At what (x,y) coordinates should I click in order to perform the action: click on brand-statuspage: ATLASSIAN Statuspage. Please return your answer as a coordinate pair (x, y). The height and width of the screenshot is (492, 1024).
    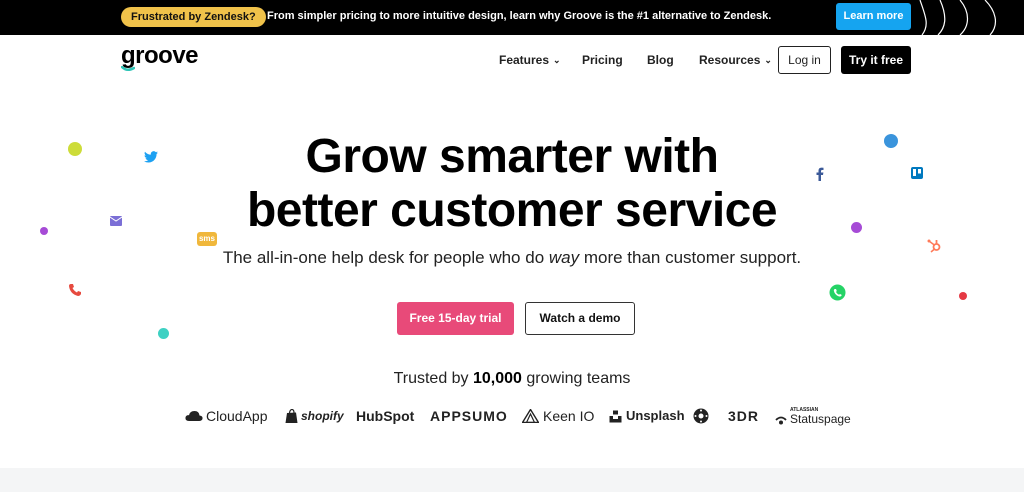
    Looking at the image, I should click on (813, 416).